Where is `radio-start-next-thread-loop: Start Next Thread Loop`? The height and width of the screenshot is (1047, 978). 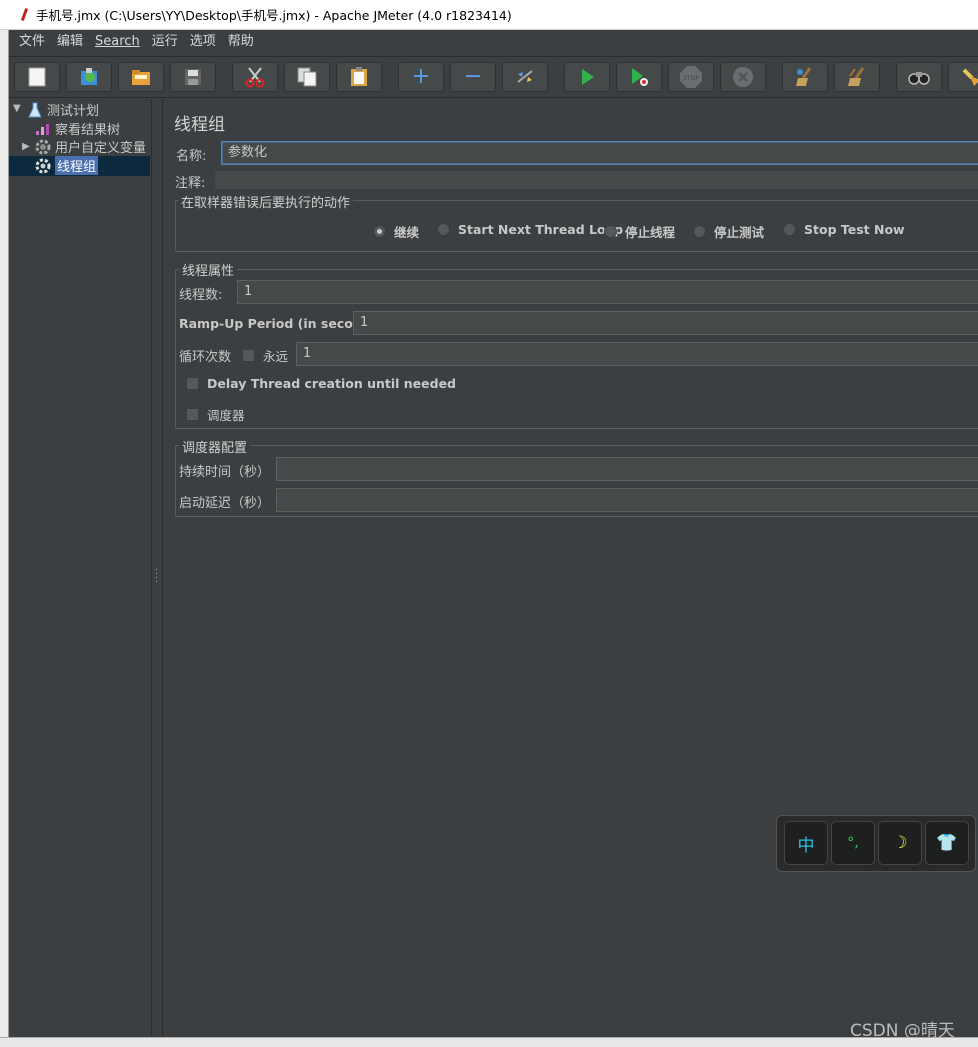
radio-start-next-thread-loop: Start Next Thread Loop is located at coordinates (530, 229).